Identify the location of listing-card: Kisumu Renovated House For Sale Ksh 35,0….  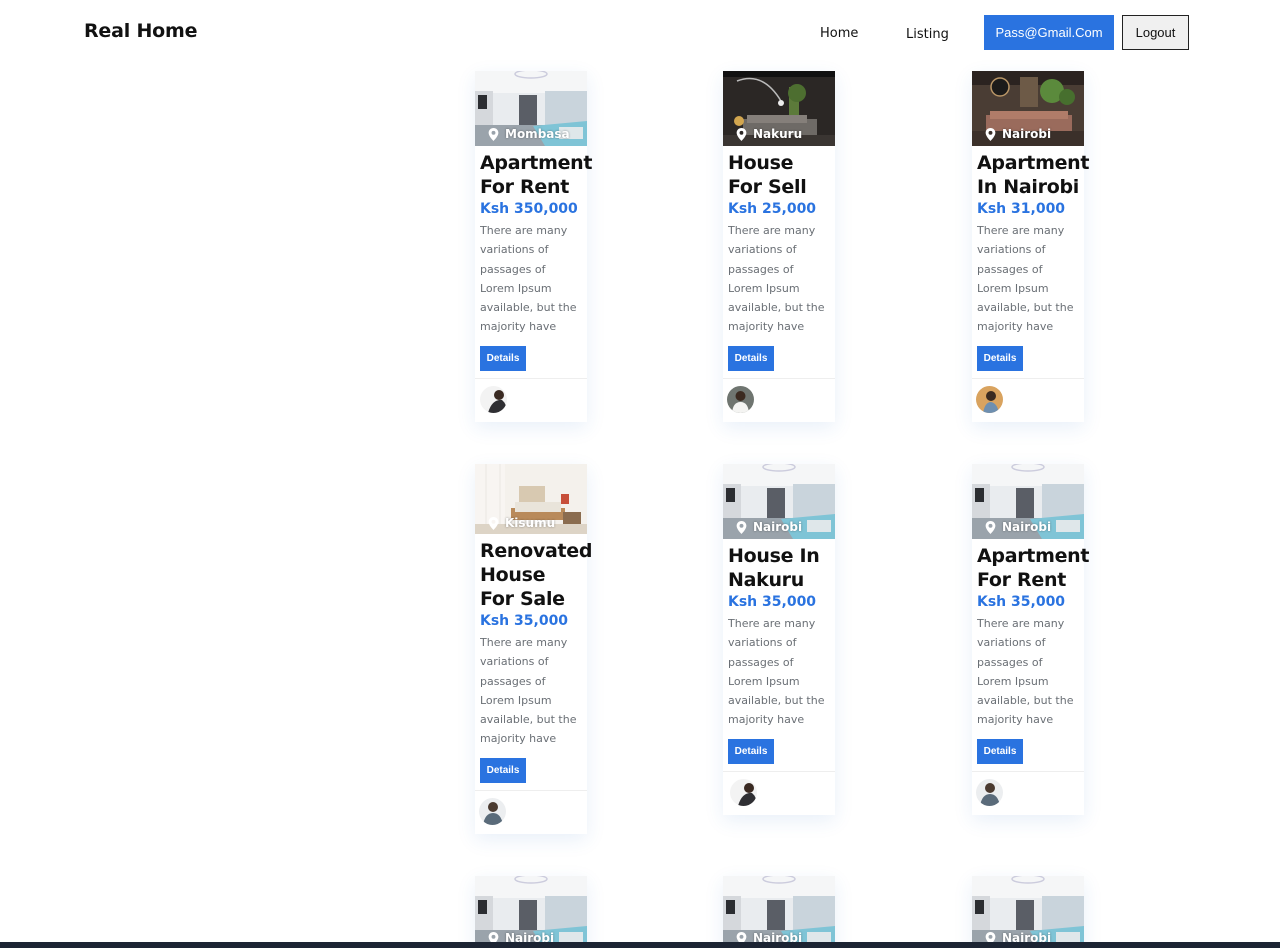
(534, 649).